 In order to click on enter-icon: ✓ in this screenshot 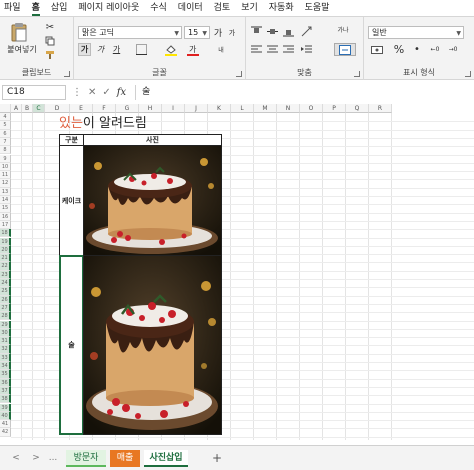, I will do `click(106, 92)`.